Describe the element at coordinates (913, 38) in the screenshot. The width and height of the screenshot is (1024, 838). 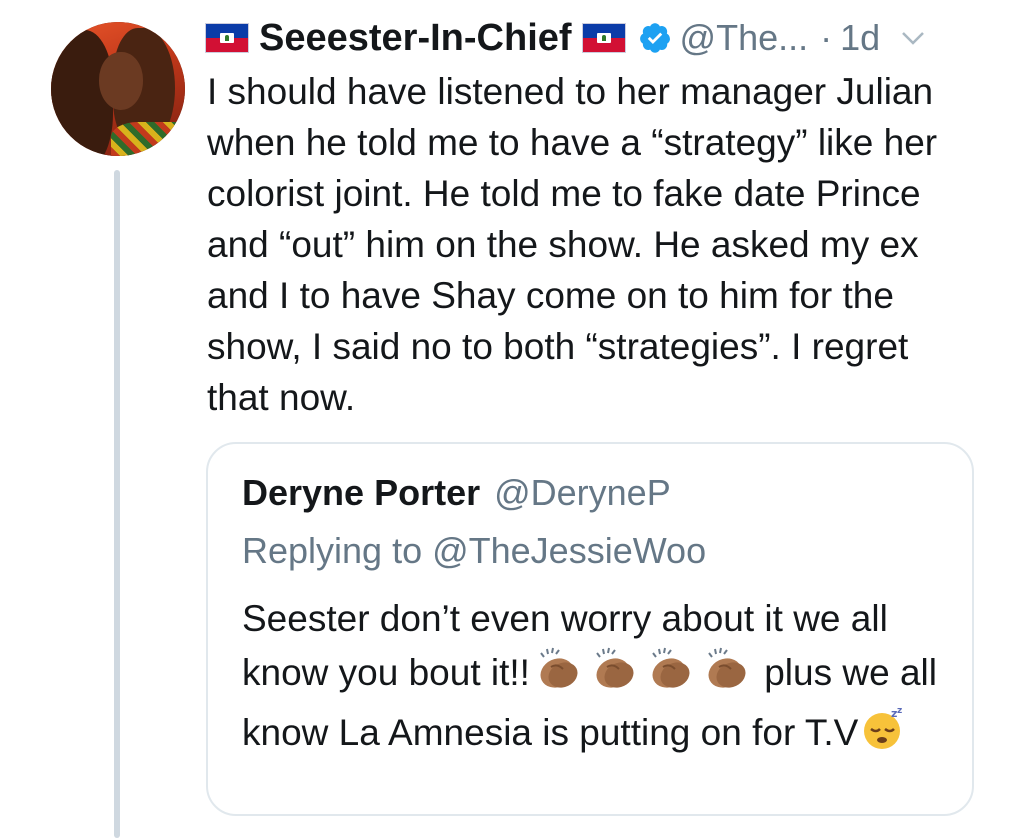
I see `chevron-down-icon` at that location.